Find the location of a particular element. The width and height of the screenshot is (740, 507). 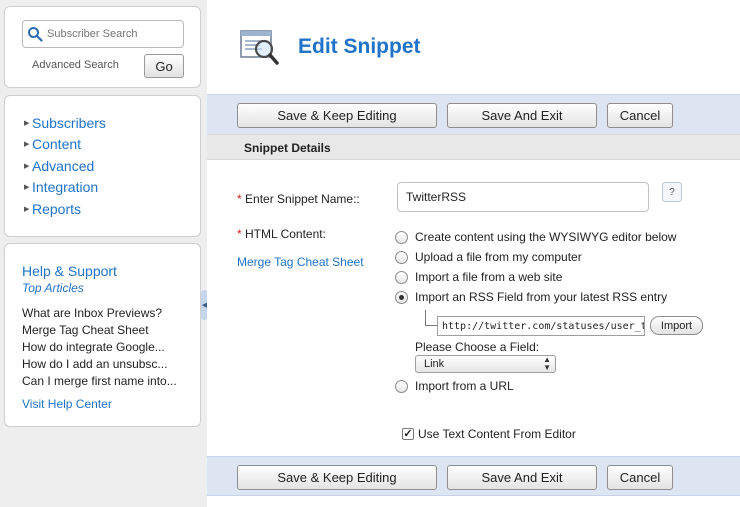

snippet-magnifier-icon is located at coordinates (259, 47).